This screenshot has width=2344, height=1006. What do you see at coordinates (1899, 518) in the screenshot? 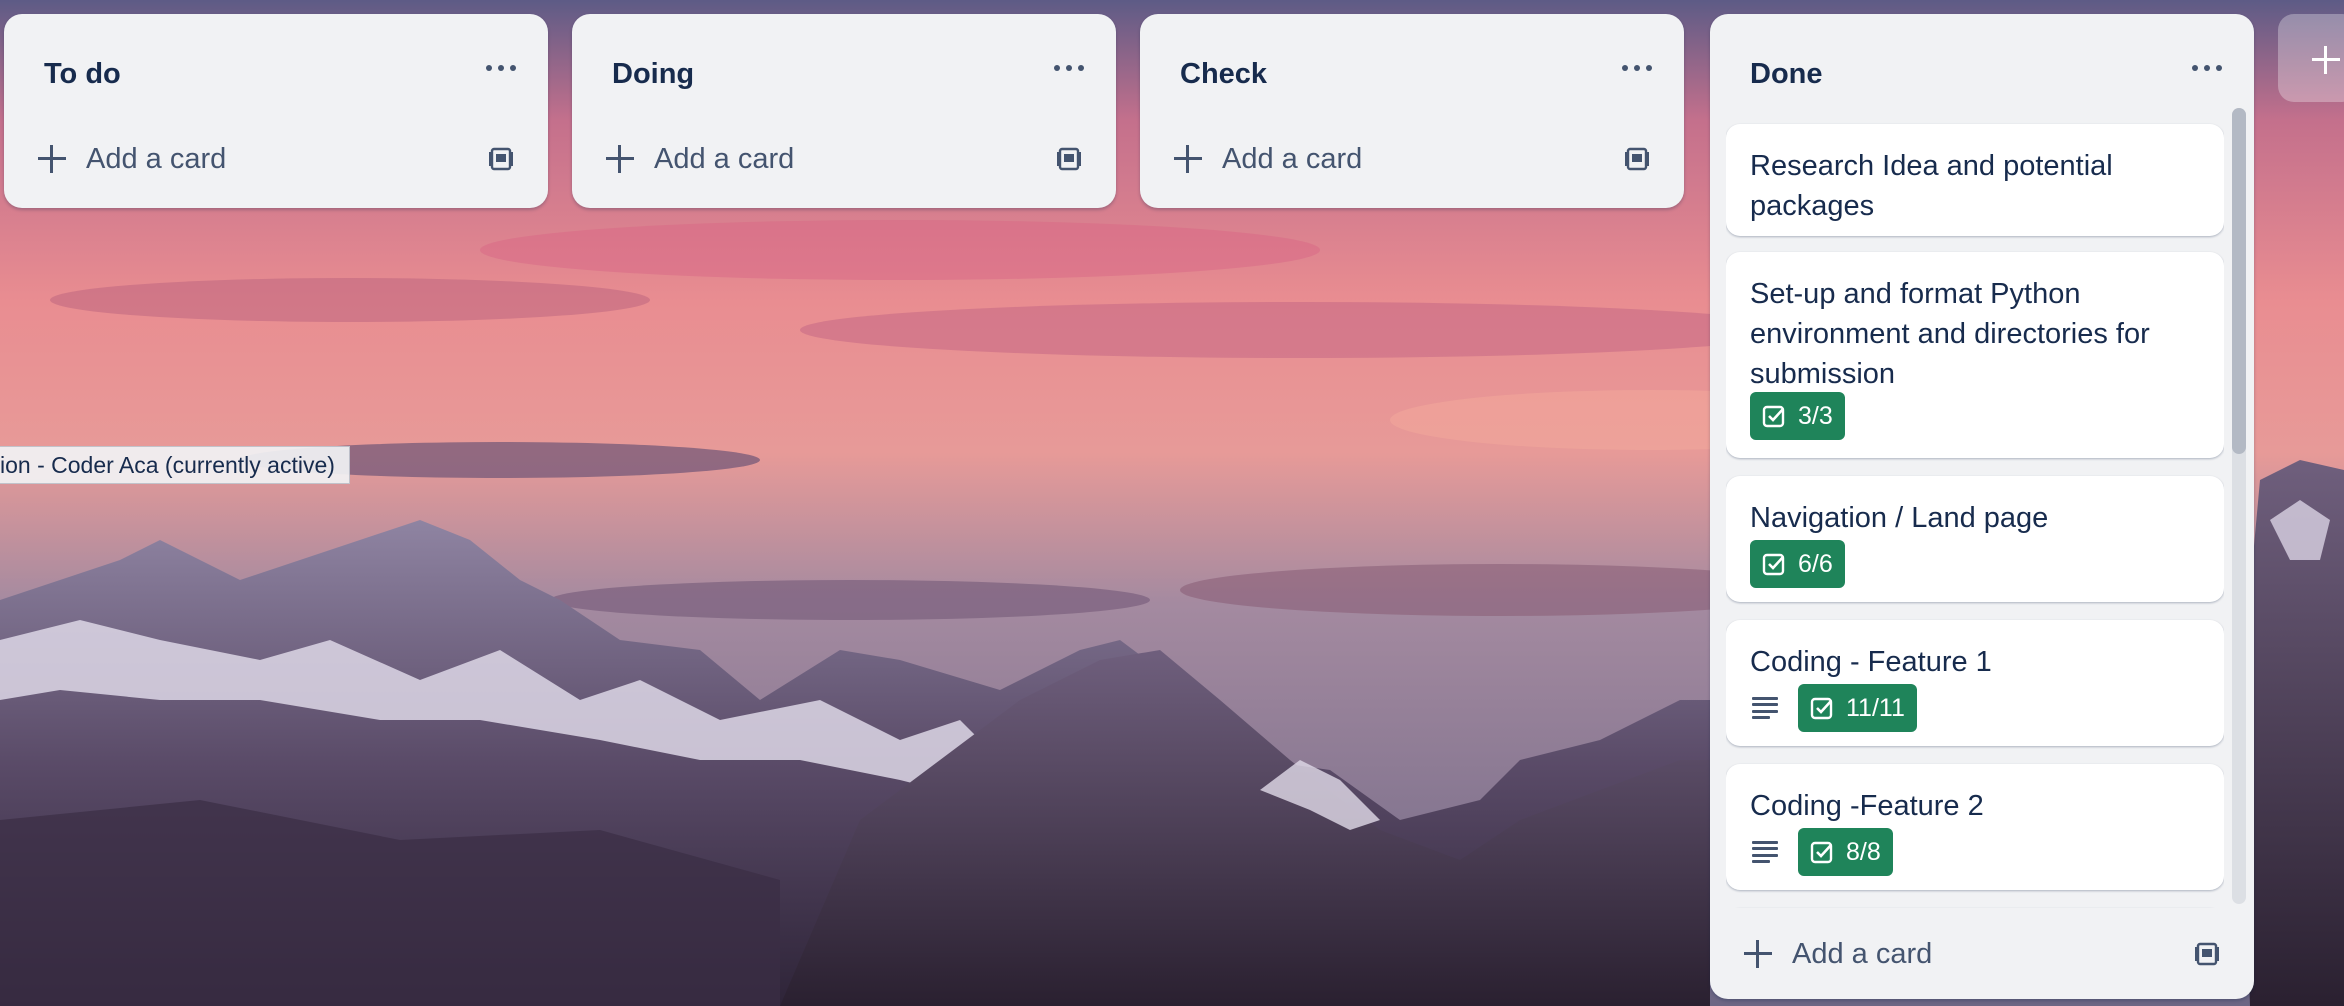
I see `card-title: Navigation / Land page` at bounding box center [1899, 518].